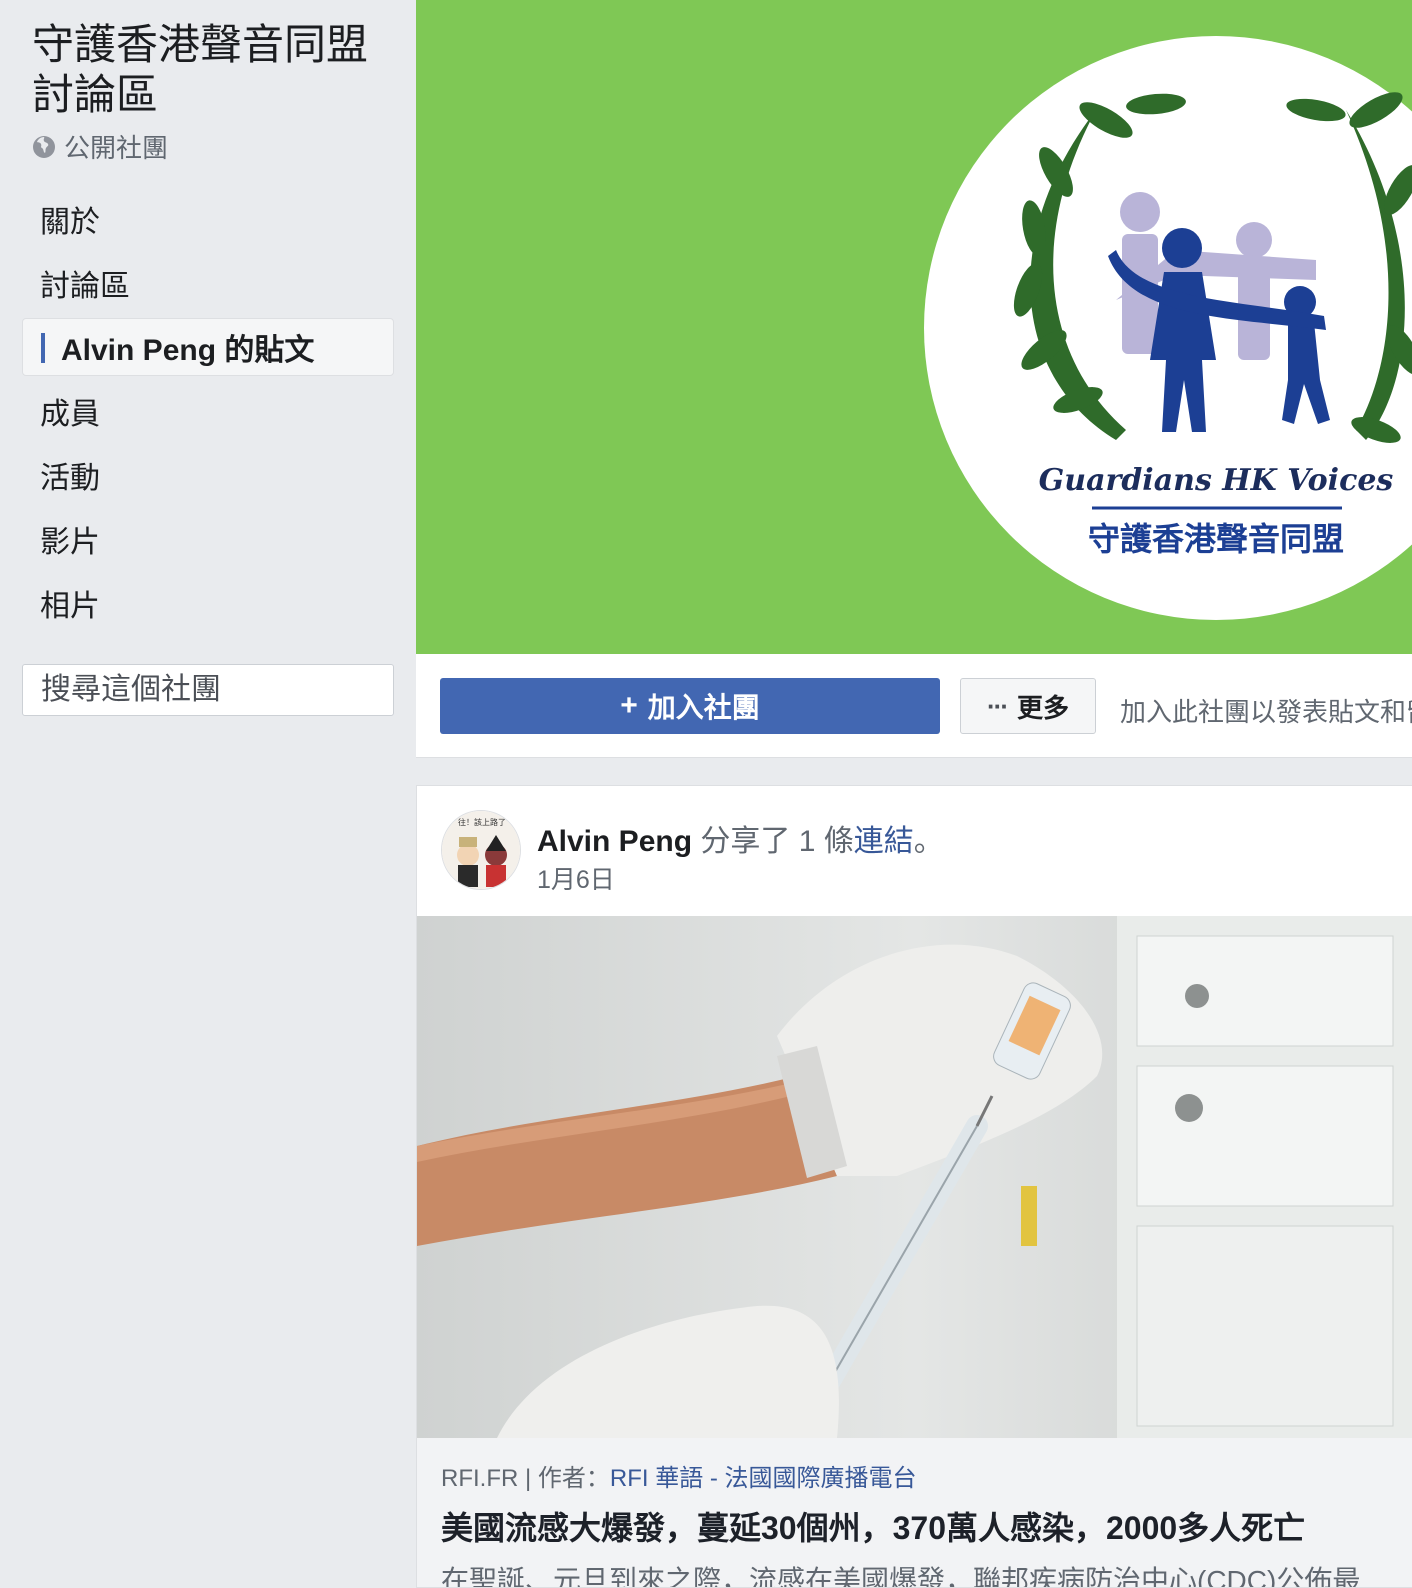  I want to click on group-nav: 關於 討論區 Alvin Peng 的貼文 成員 活動 影片 相片, so click(208, 414).